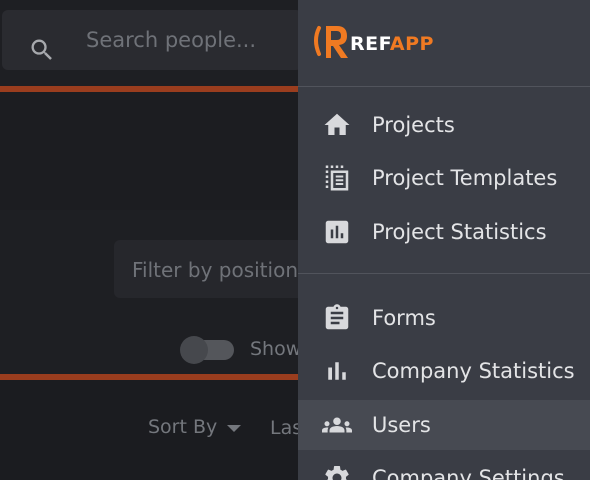  I want to click on nav-item-project-templates: Project Templates, so click(444, 178).